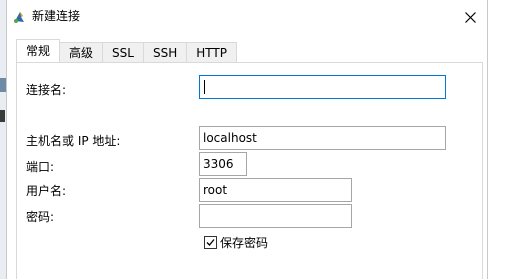 The image size is (505, 279). I want to click on port-label: 端口:, so click(40, 167).